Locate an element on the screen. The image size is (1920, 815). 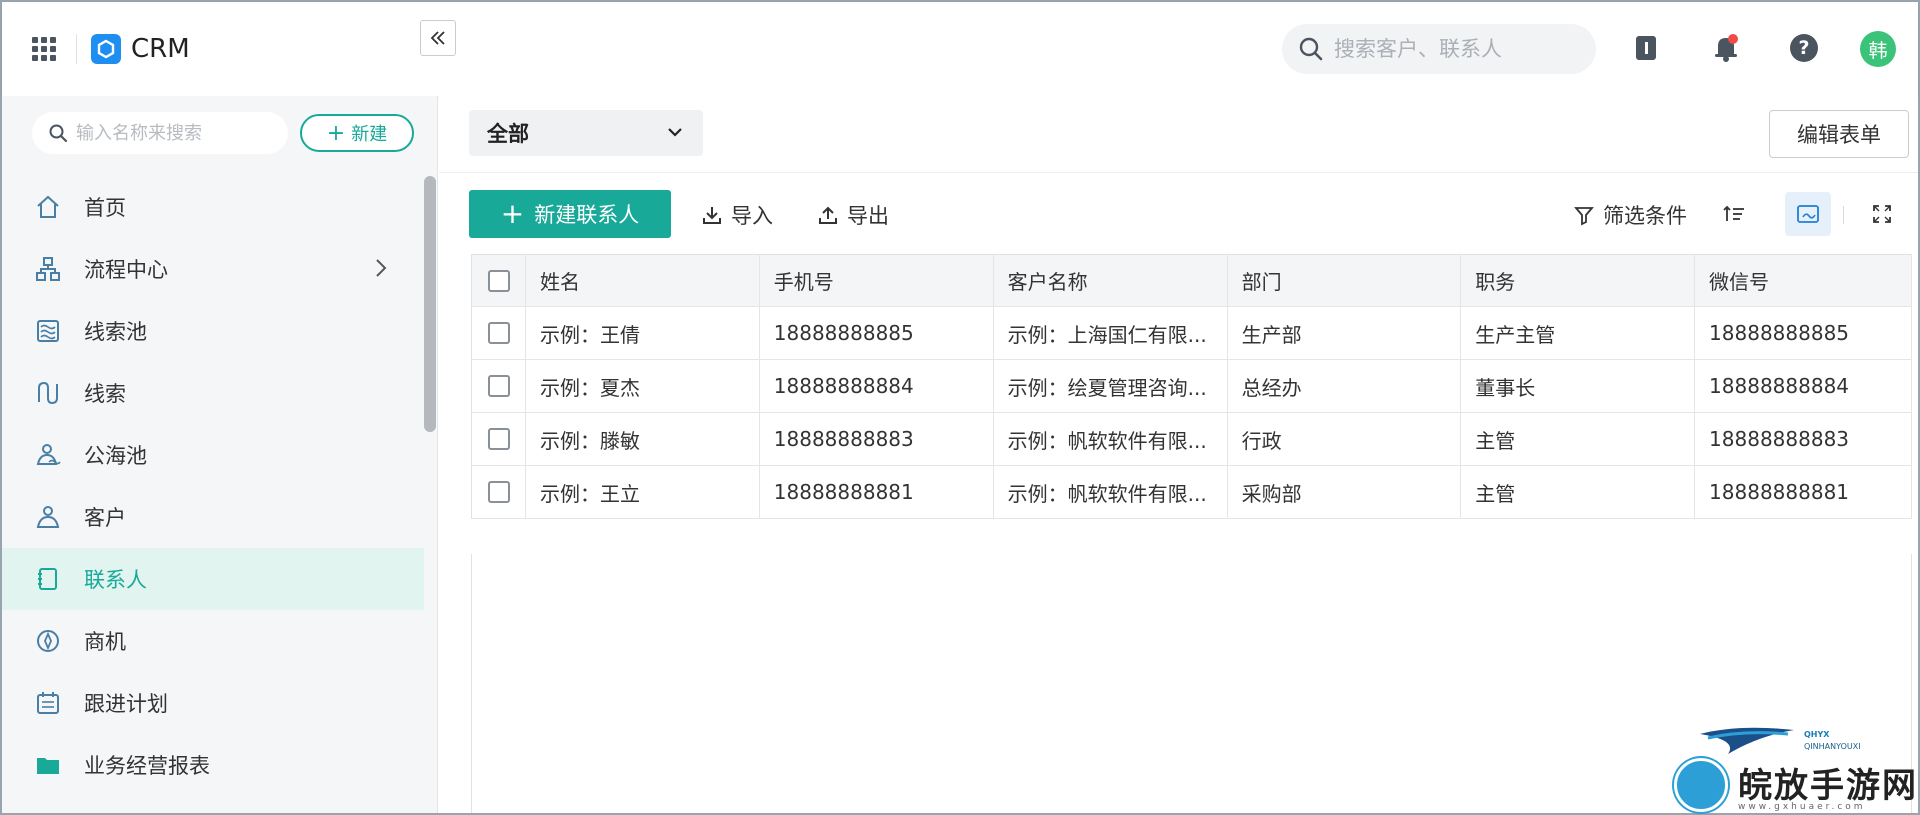
sidebar-item-label: 联系人 is located at coordinates (115, 580).